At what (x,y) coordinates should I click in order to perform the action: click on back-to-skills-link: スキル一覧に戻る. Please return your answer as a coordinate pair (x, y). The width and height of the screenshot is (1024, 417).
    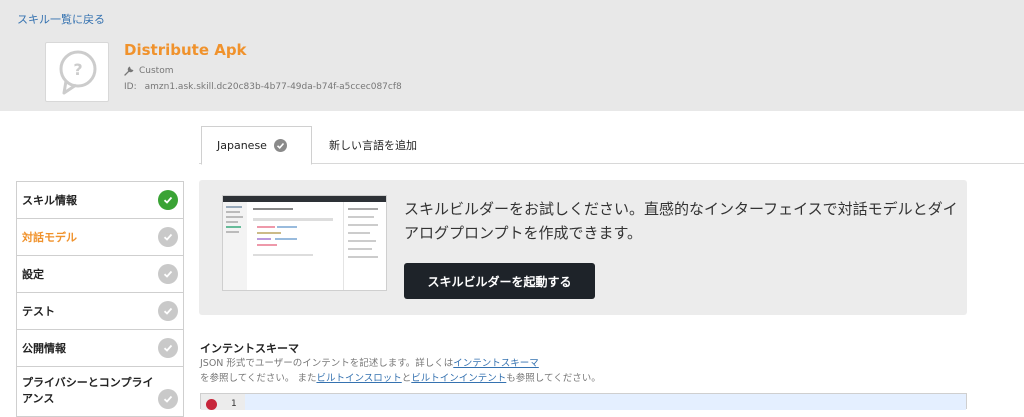
    Looking at the image, I should click on (61, 19).